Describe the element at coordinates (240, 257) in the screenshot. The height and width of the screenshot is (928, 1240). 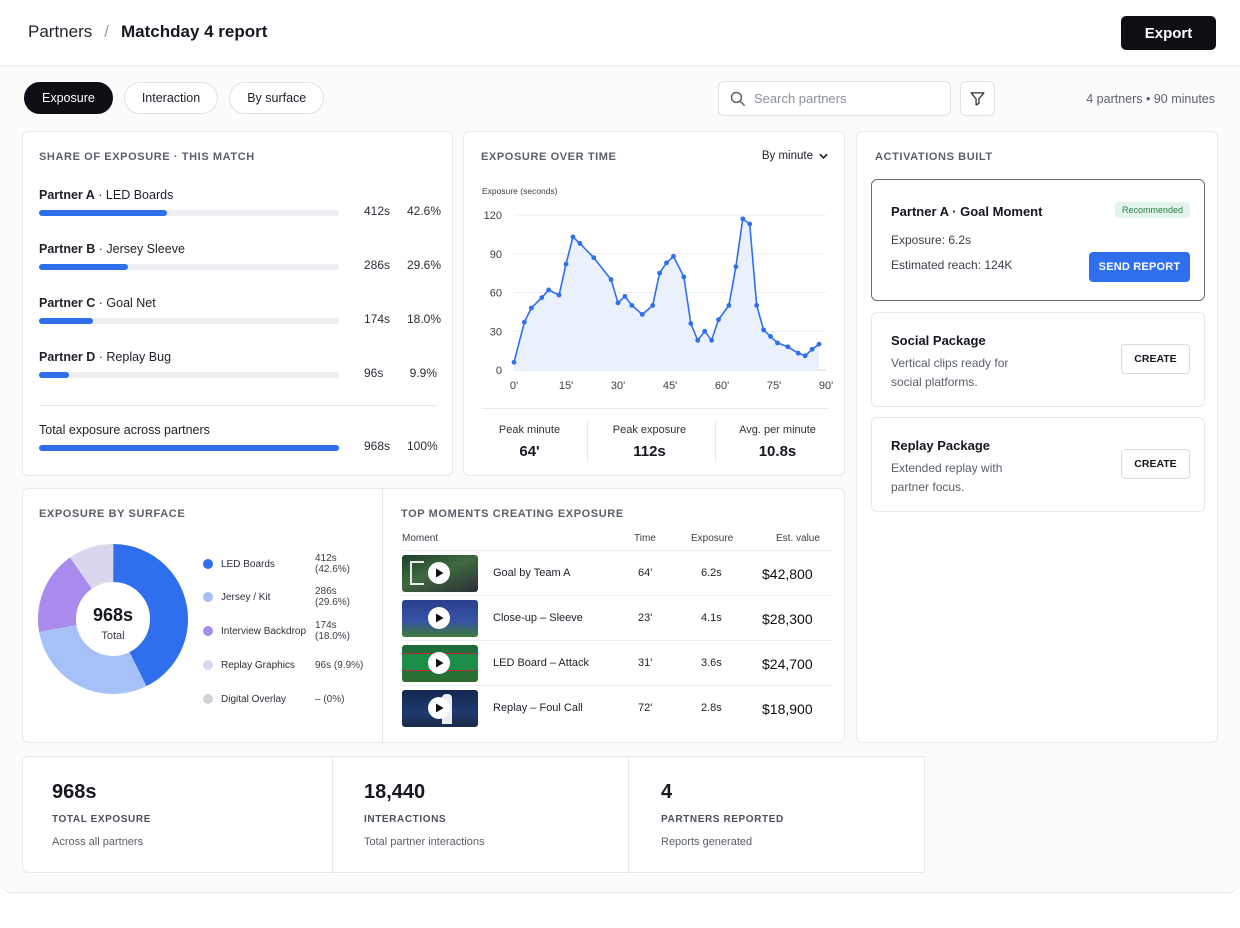
I see `share-row-partner-b: Partner B · Jersey Sleeve 286s 29.6%` at that location.